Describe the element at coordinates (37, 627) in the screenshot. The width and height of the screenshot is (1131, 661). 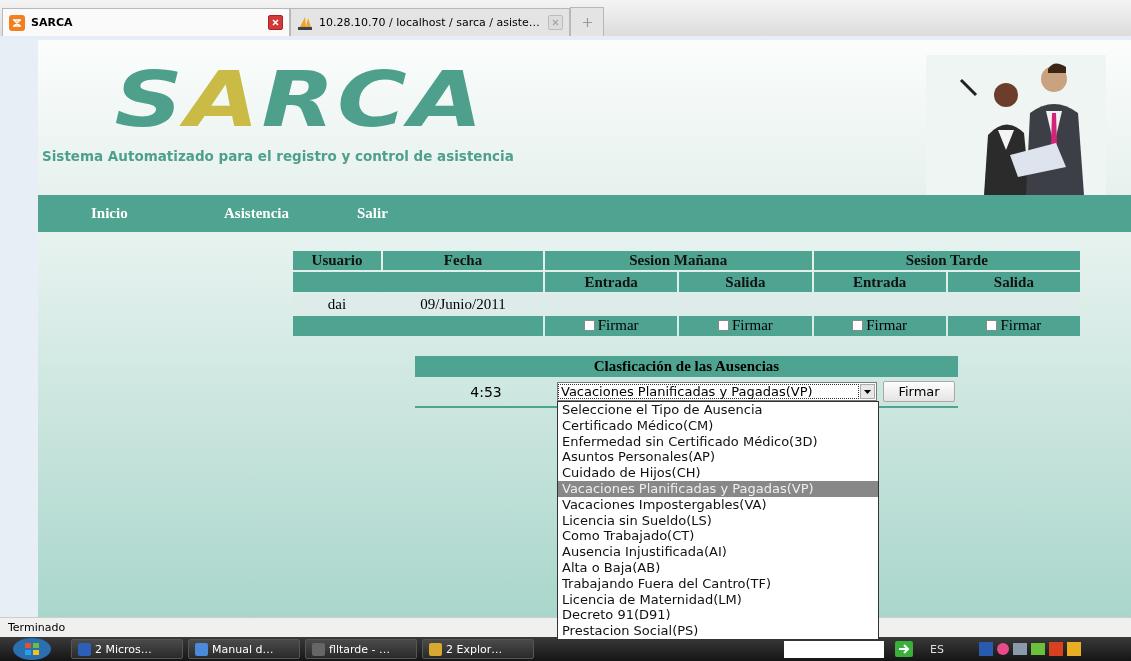
I see `status-text: Terminado` at that location.